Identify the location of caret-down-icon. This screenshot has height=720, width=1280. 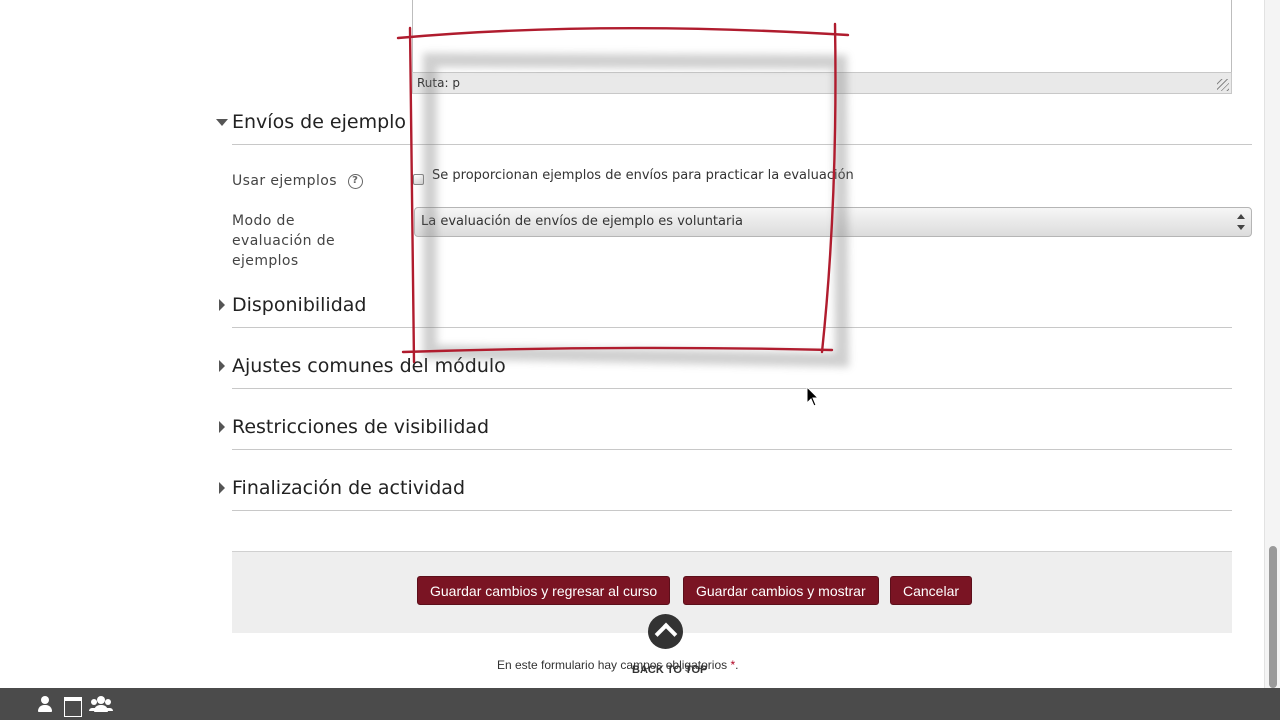
(222, 122).